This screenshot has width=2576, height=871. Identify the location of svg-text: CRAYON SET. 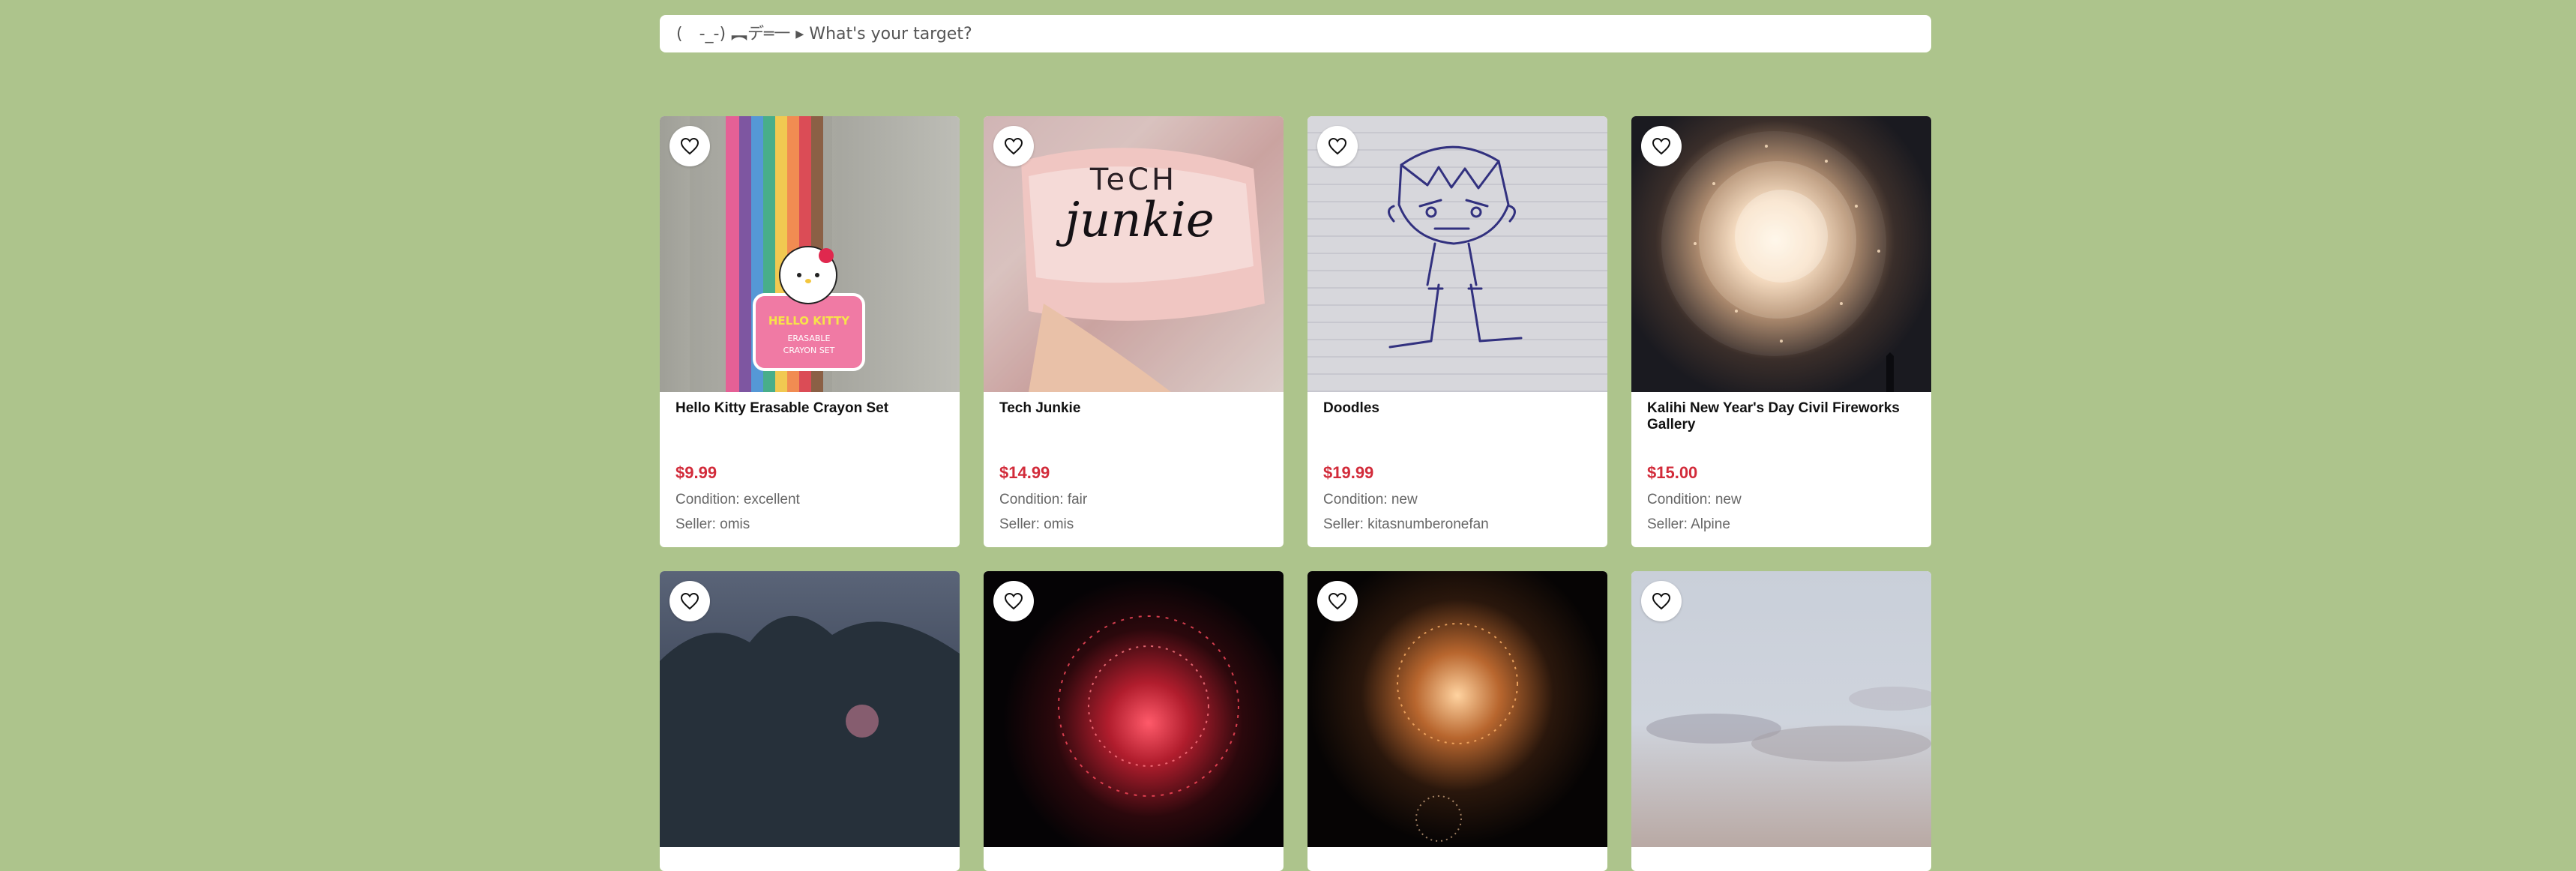
(809, 350).